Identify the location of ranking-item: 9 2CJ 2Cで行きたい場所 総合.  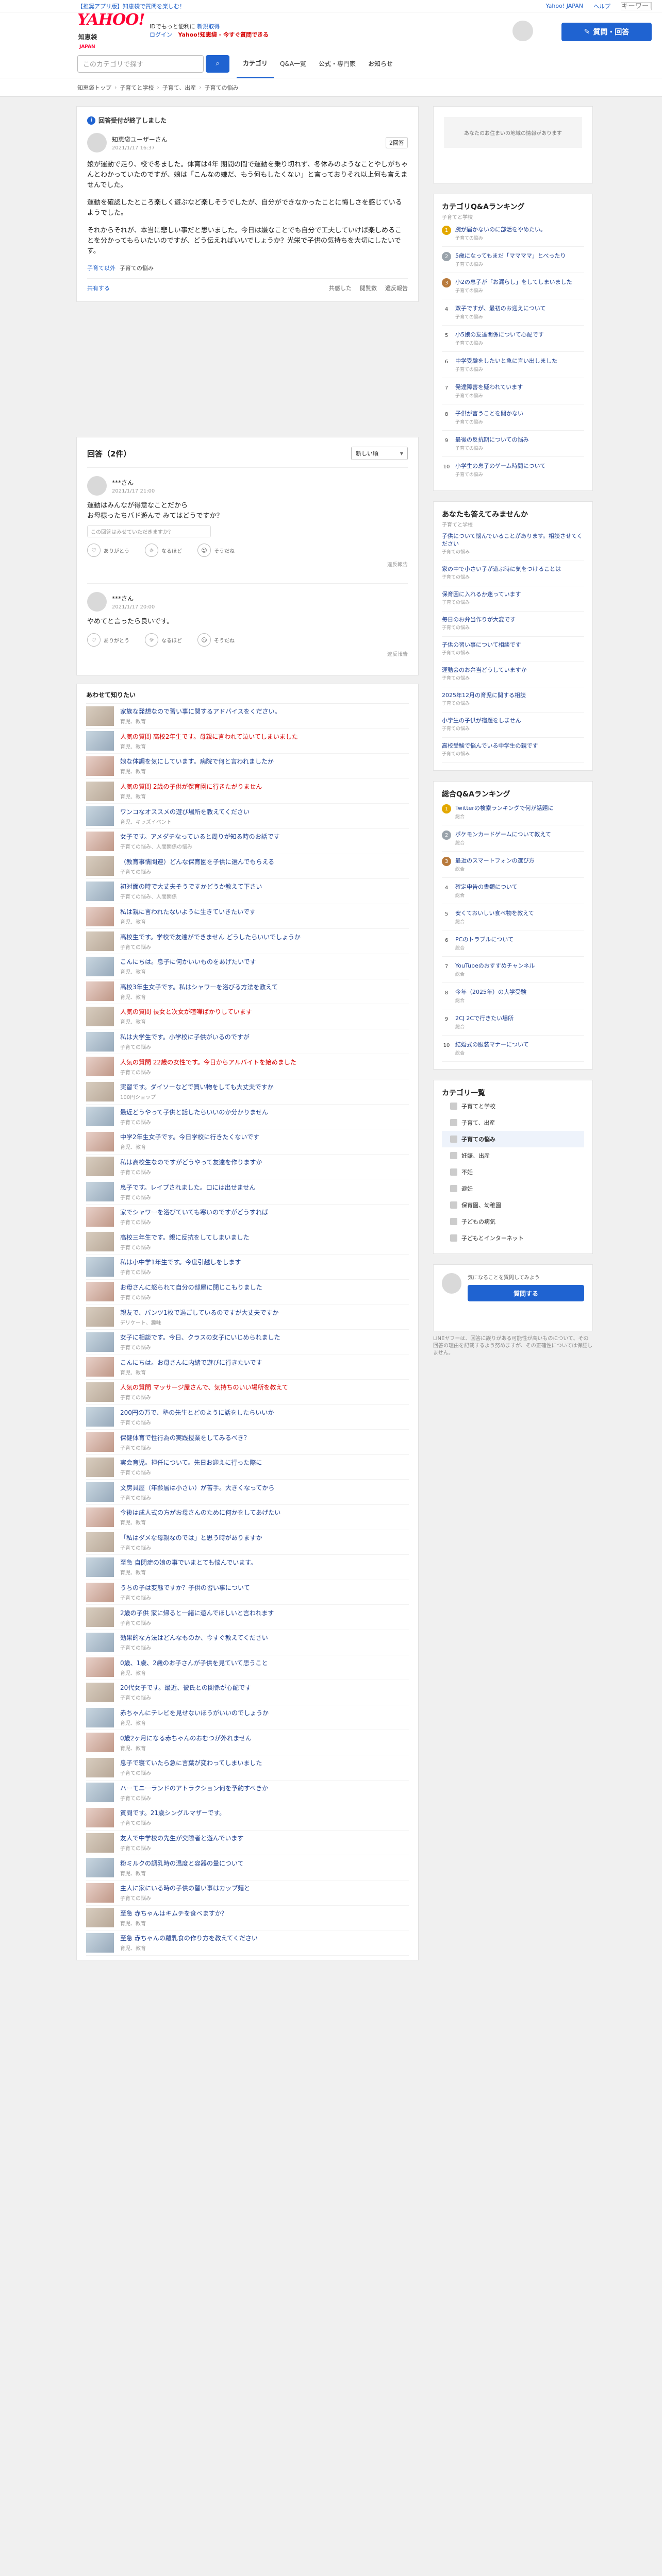
(513, 1022).